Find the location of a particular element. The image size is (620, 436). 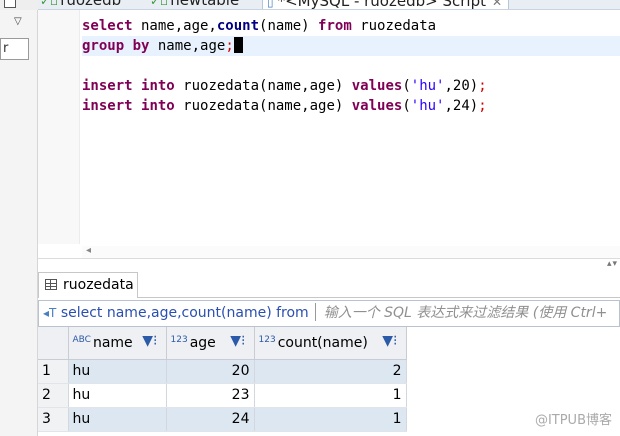

row-number: 1 is located at coordinates (53, 371).